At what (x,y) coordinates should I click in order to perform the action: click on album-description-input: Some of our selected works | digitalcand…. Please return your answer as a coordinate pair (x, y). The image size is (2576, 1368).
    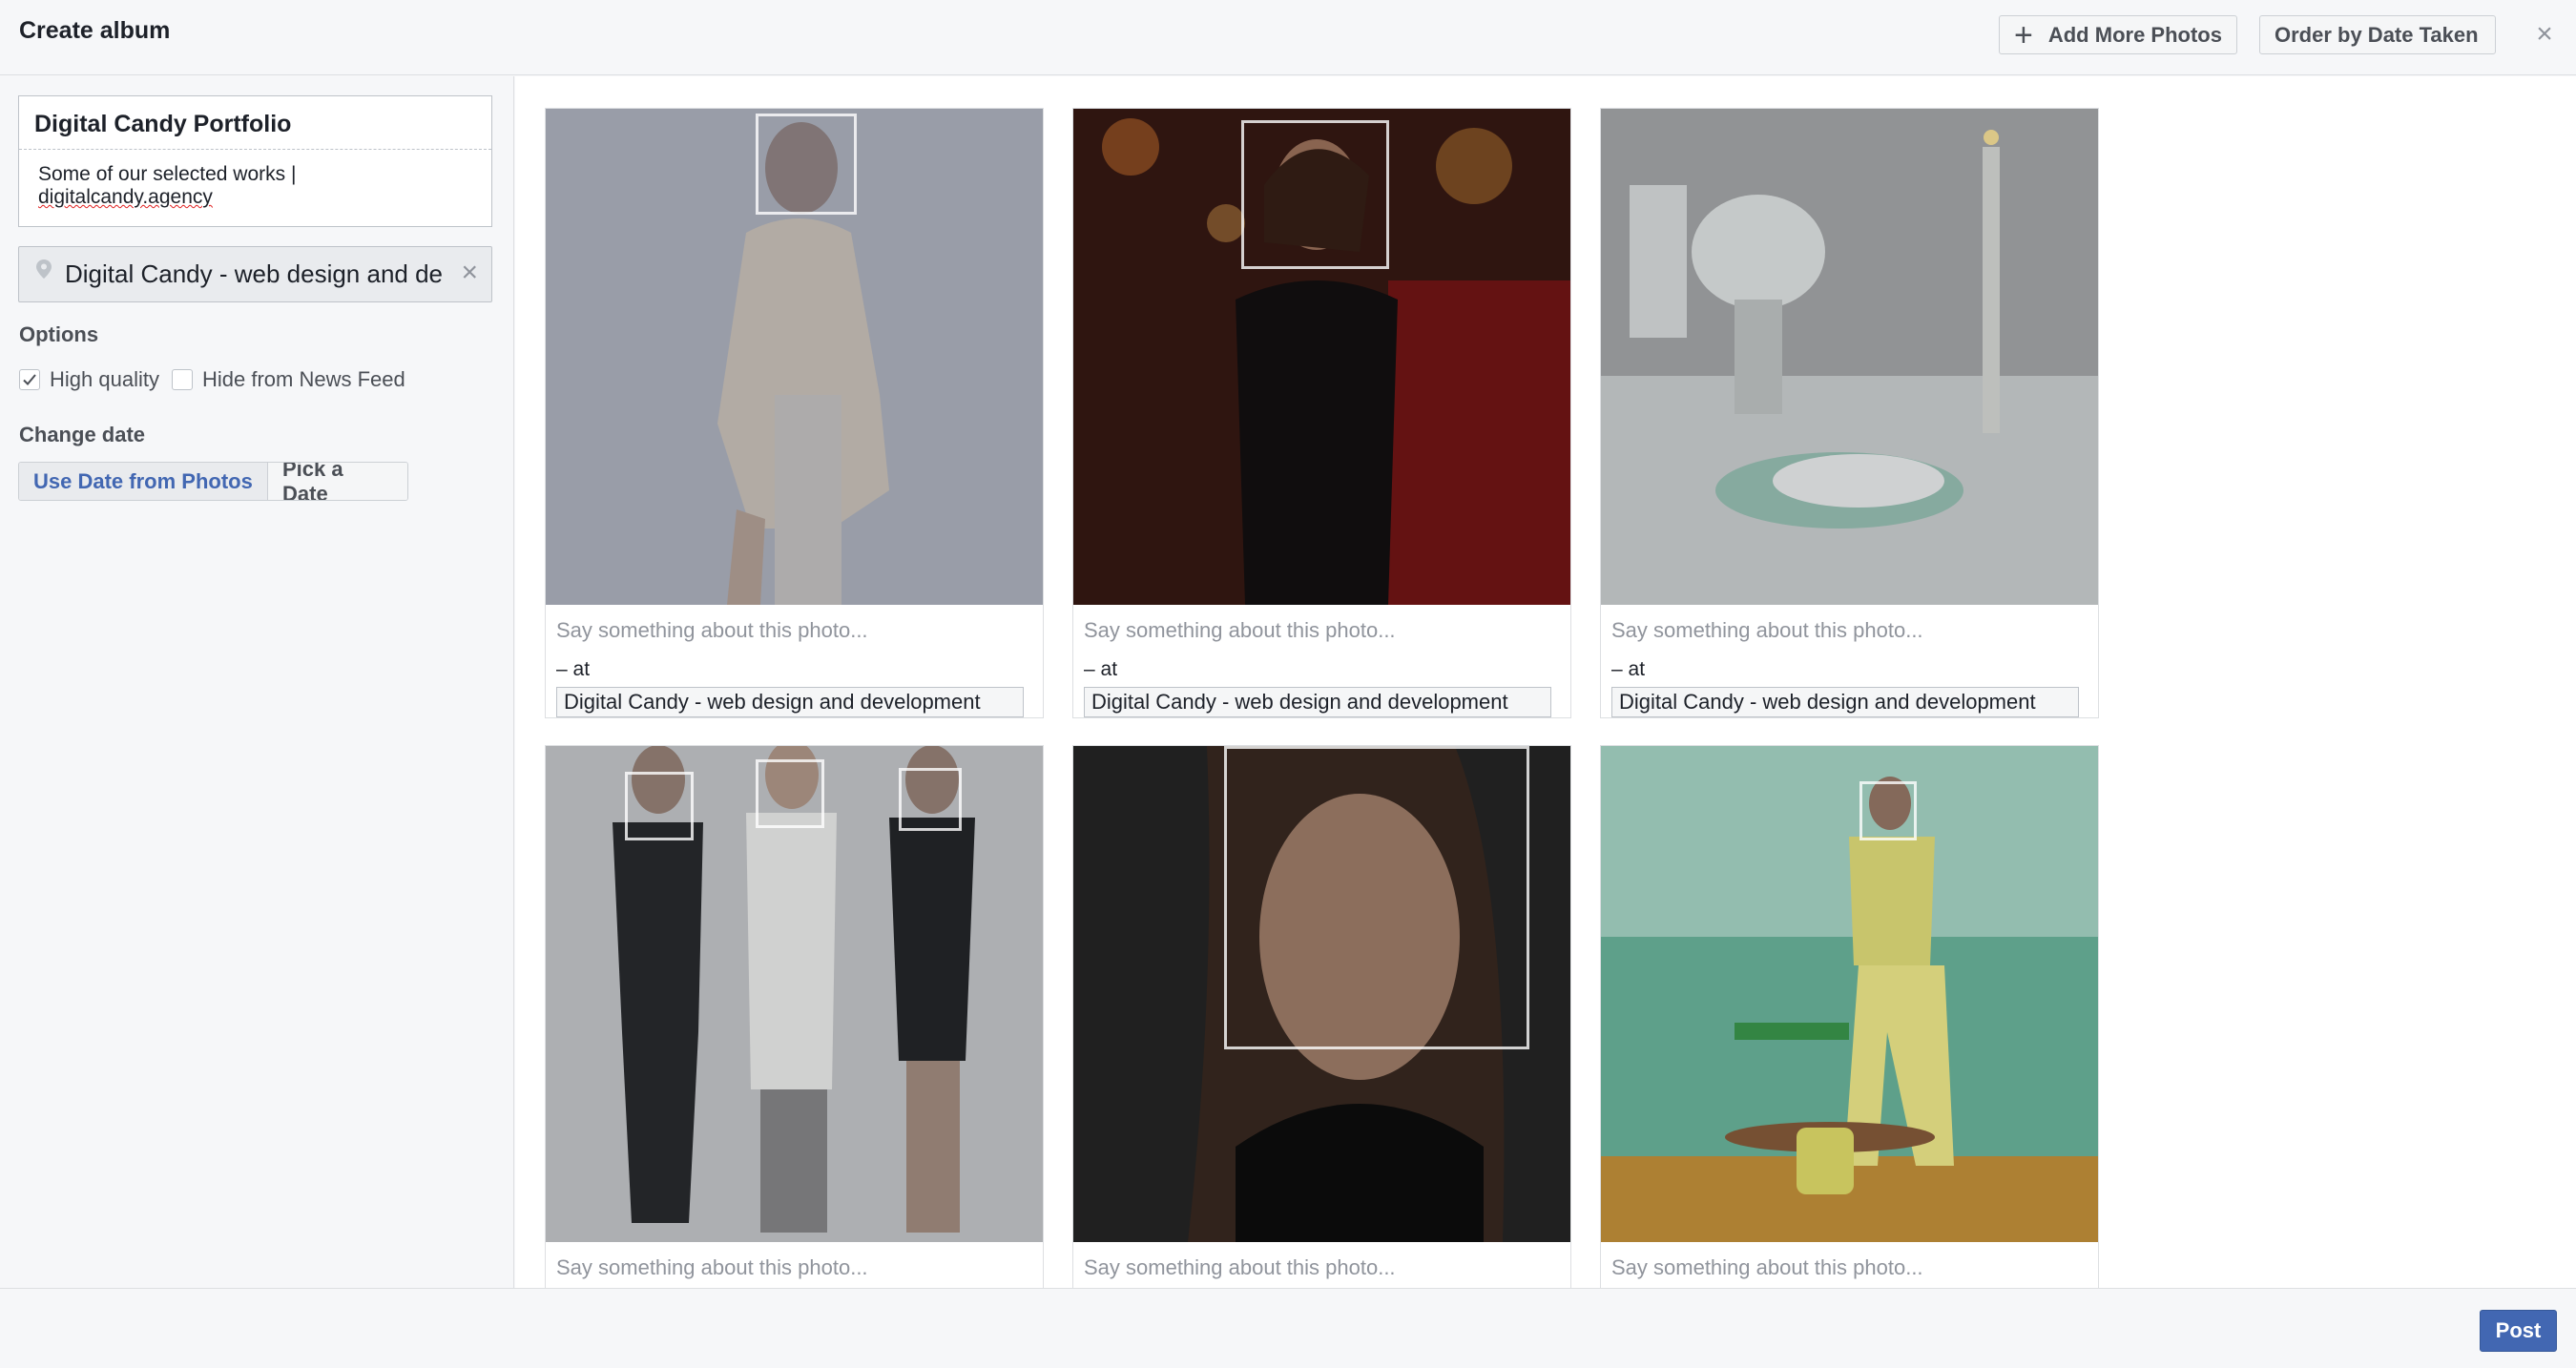
    Looking at the image, I should click on (255, 186).